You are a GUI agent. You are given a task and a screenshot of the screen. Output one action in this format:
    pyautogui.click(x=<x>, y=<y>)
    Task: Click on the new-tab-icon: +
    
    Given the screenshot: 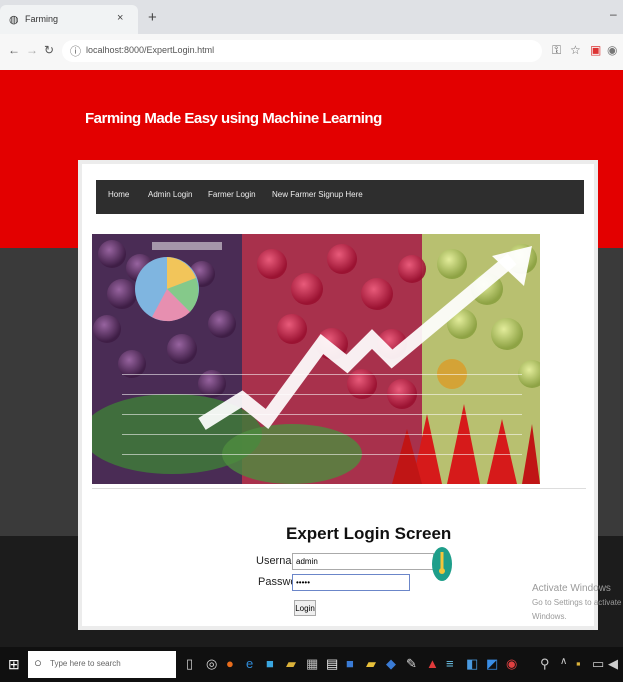 What is the action you would take?
    pyautogui.click(x=152, y=17)
    